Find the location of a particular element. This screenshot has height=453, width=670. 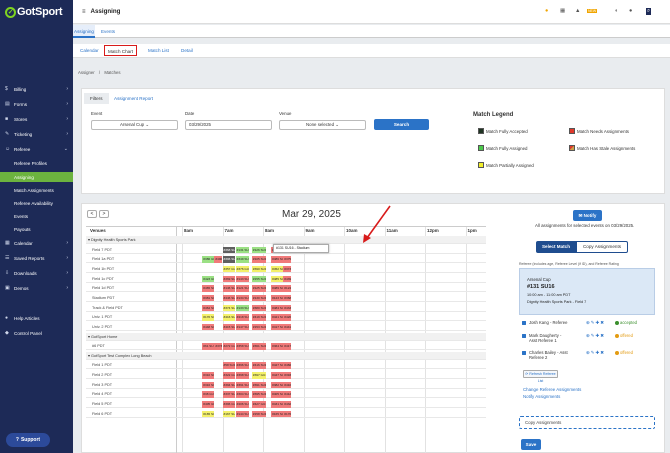

match-block: #405 SU15 - Field Fo is located at coordinates (277, 394).